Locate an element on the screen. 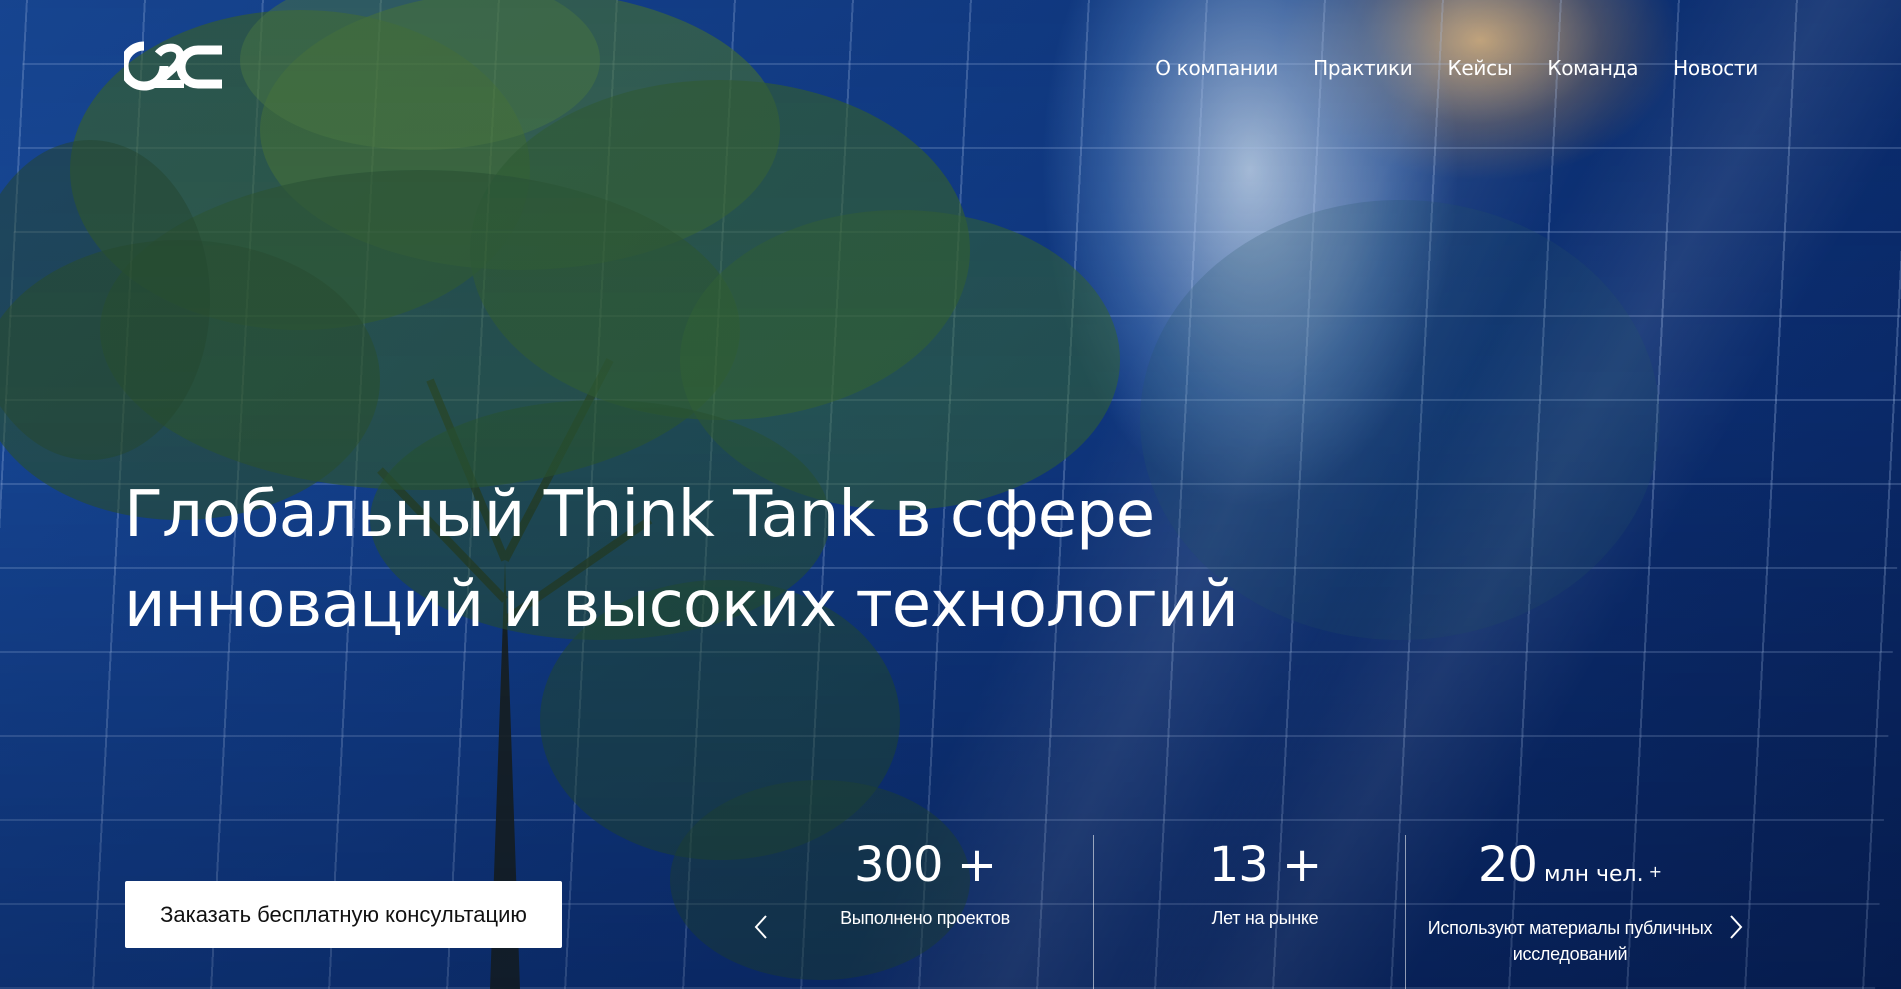 Image resolution: width=1901 pixels, height=989 pixels. stat-value: 20 млн чел. + is located at coordinates (1570, 865).